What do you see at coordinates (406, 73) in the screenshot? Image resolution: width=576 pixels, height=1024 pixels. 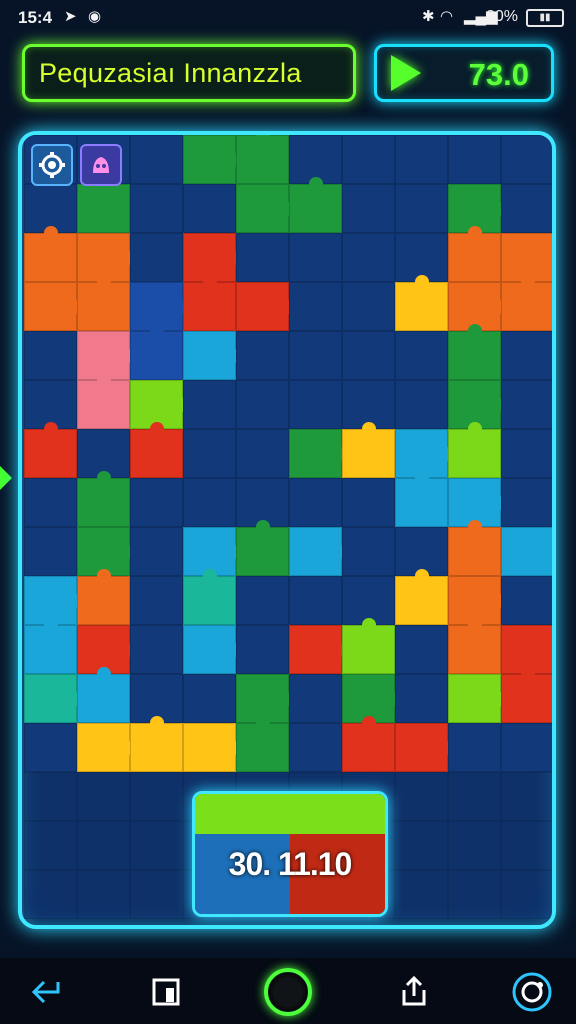 I see `play-icon` at bounding box center [406, 73].